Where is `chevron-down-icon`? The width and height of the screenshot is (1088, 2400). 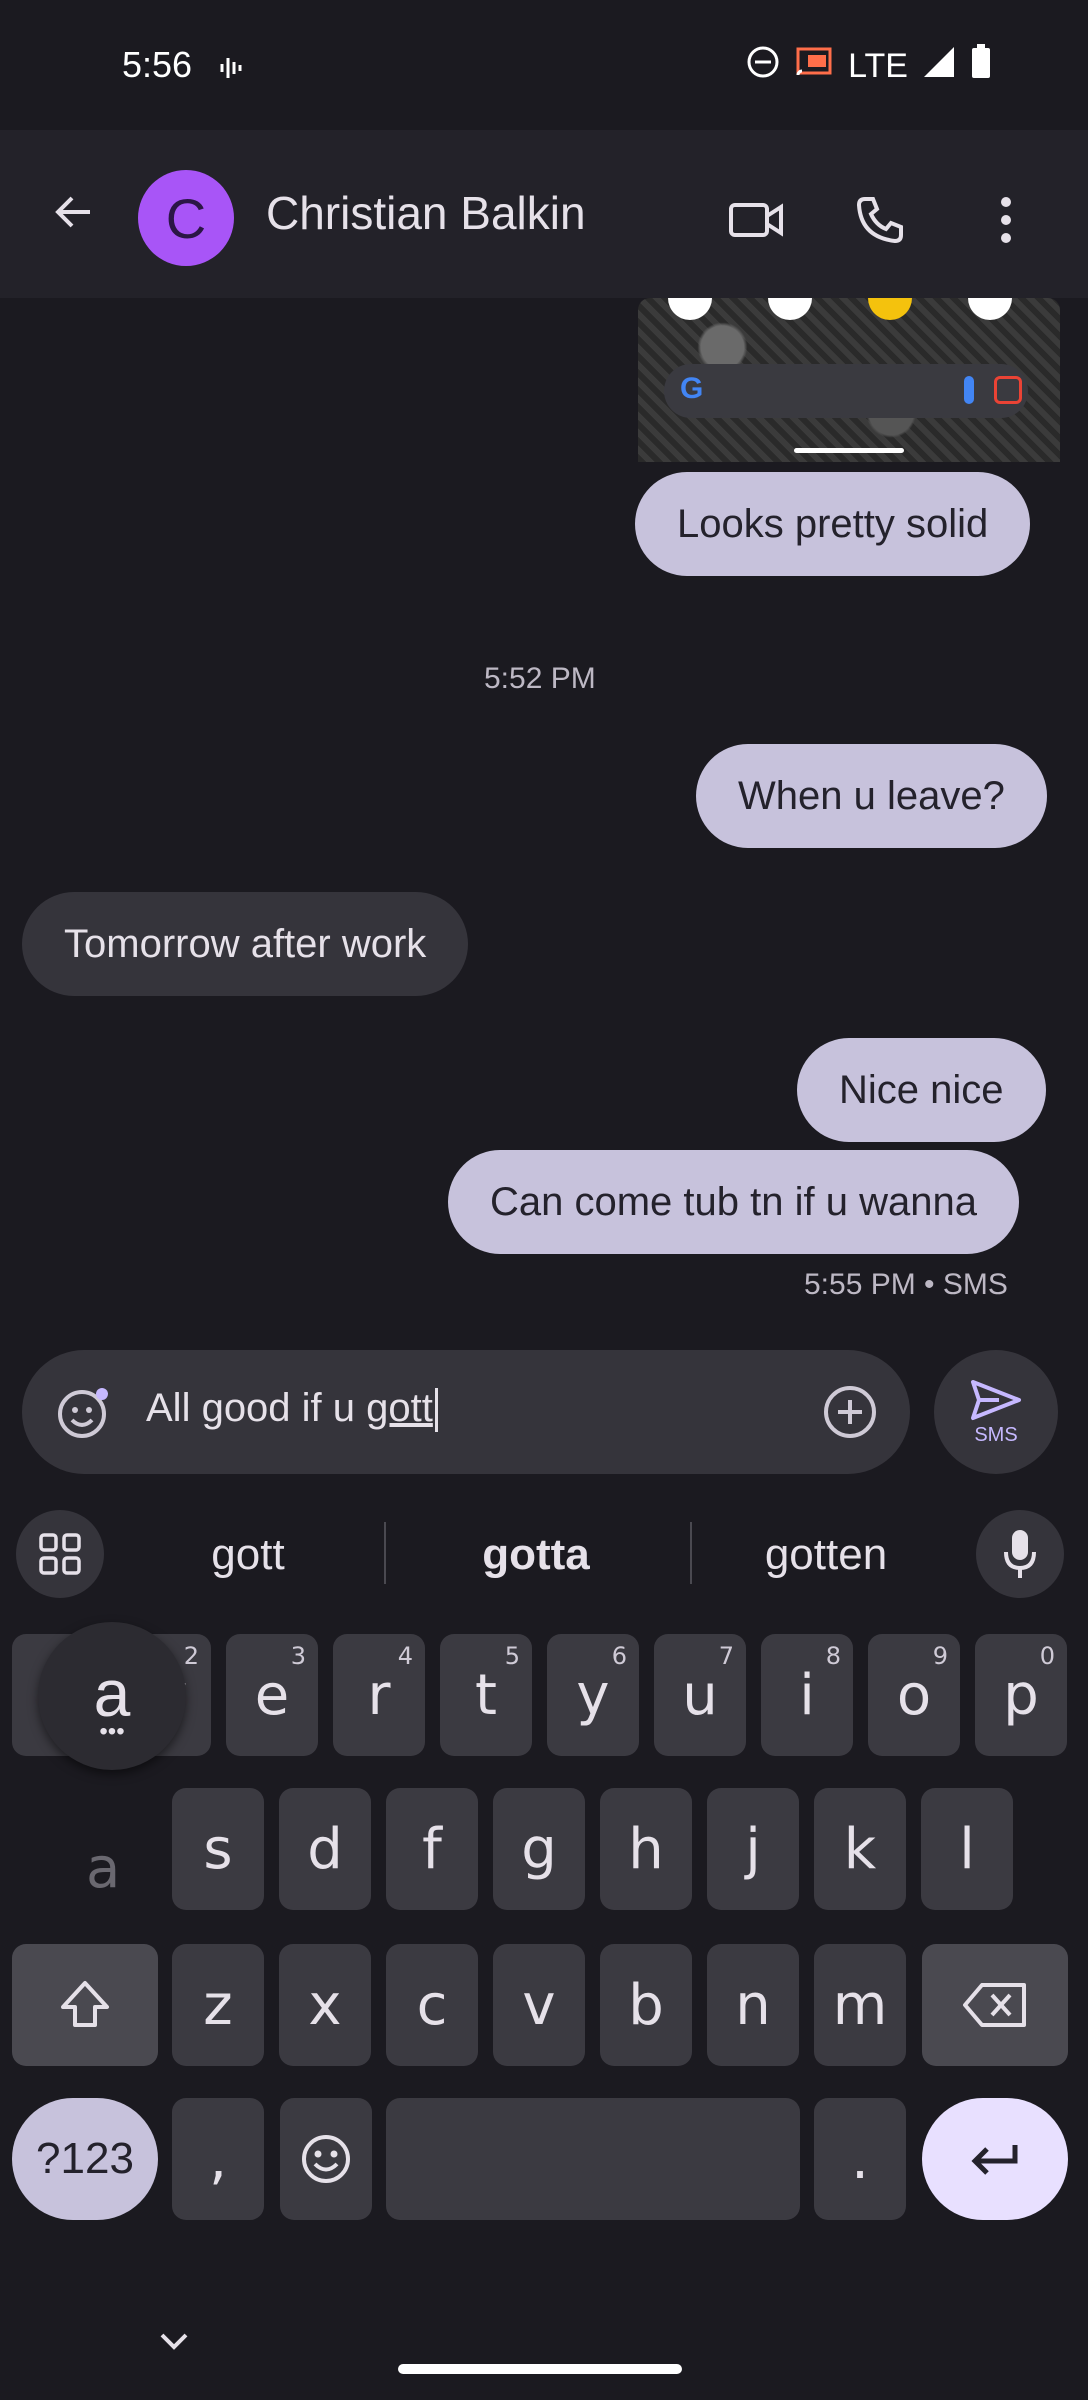
chevron-down-icon is located at coordinates (174, 2341).